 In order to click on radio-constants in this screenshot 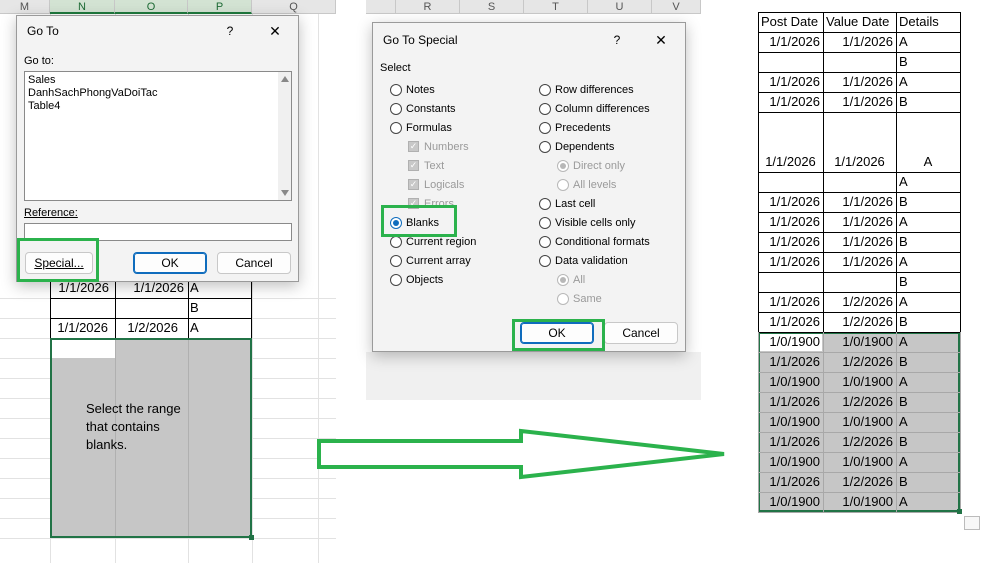, I will do `click(396, 109)`.